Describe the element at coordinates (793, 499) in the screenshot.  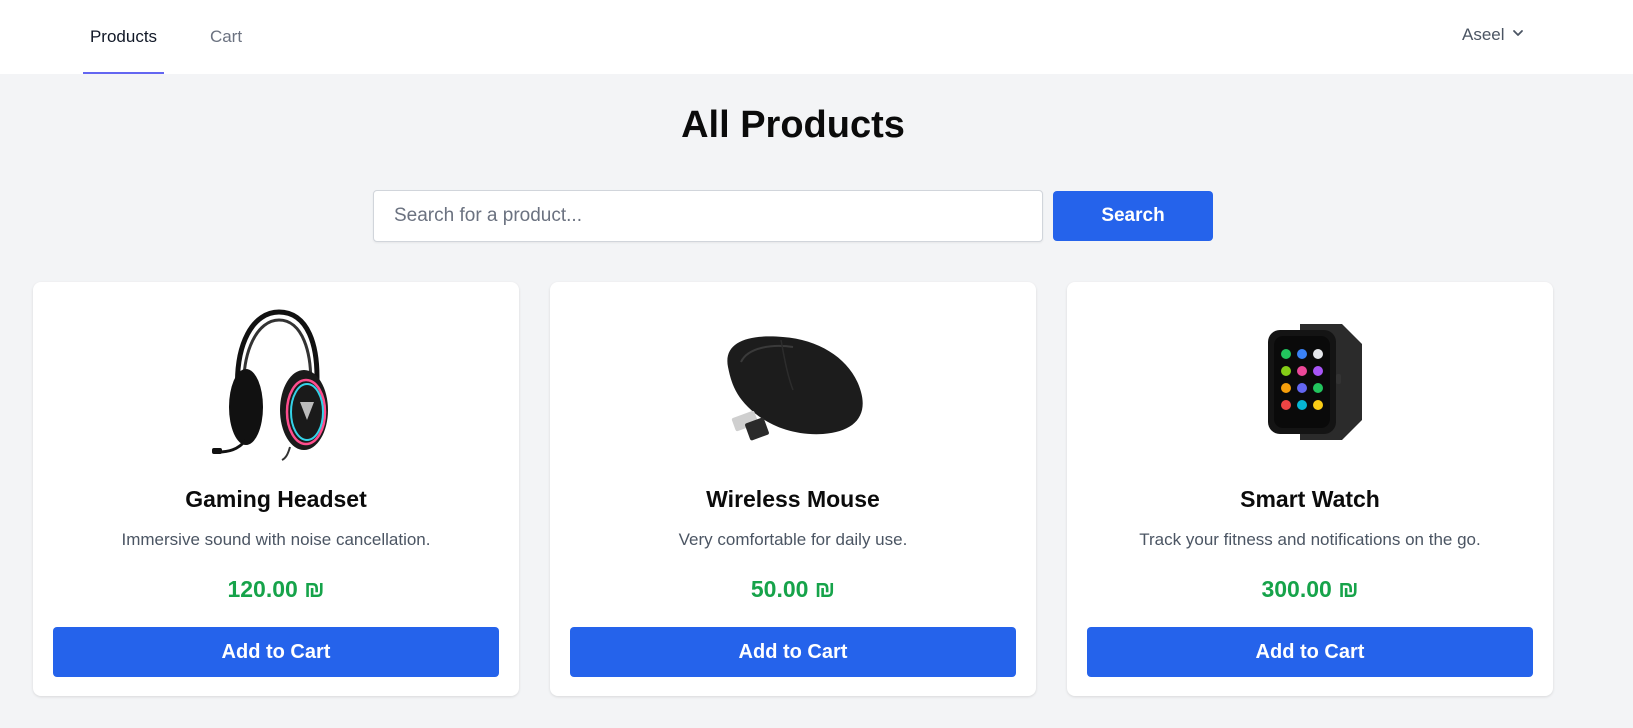
I see `product-name: Wireless Mouse` at that location.